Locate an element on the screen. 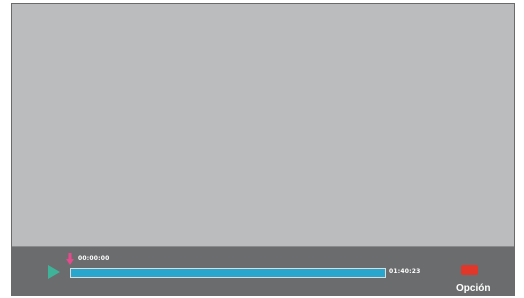 The height and width of the screenshot is (298, 524). total-time: 01:40:23 is located at coordinates (405, 271).